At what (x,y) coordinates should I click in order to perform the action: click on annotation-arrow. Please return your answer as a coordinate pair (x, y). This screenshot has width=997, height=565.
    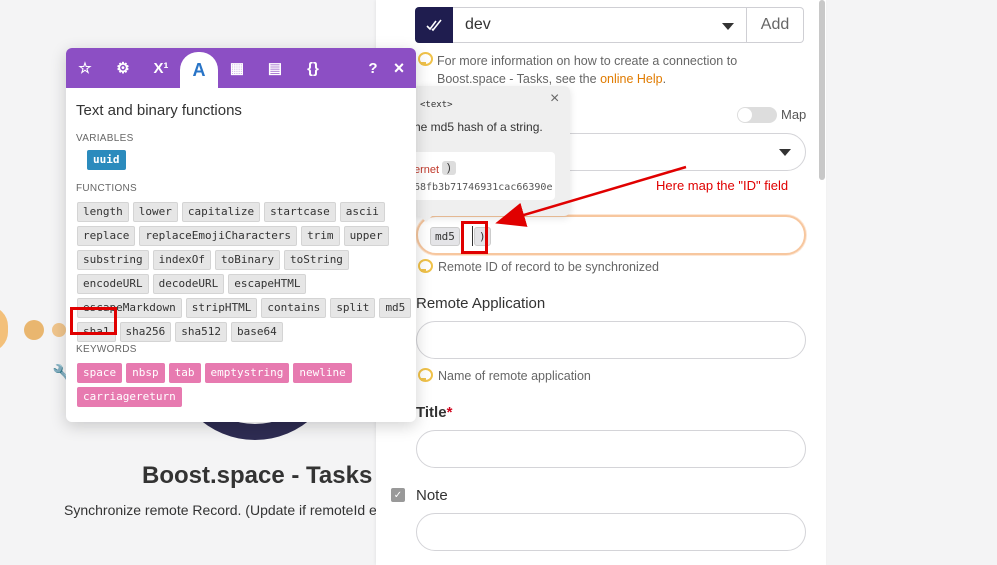
    Looking at the image, I should click on (591, 196).